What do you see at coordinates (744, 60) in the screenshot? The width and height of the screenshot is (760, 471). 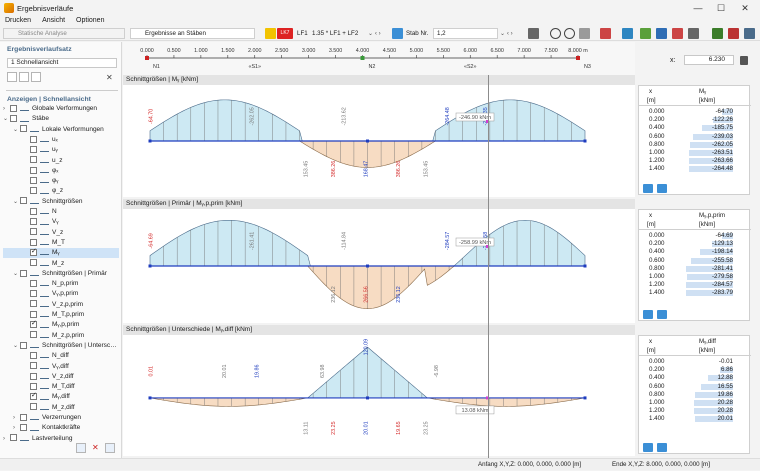 I see `lock-icon` at bounding box center [744, 60].